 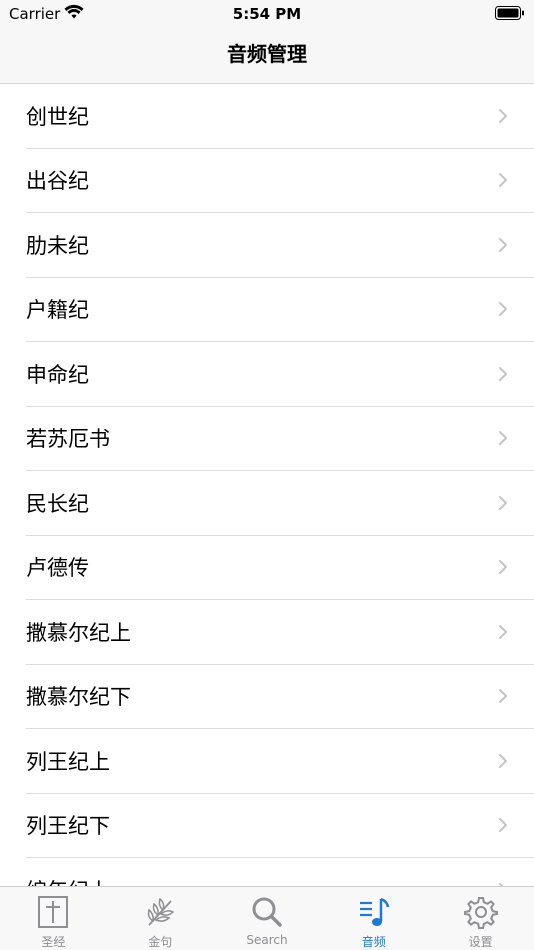 What do you see at coordinates (68, 761) in the screenshot?
I see `list-item-label: 列王纪上` at bounding box center [68, 761].